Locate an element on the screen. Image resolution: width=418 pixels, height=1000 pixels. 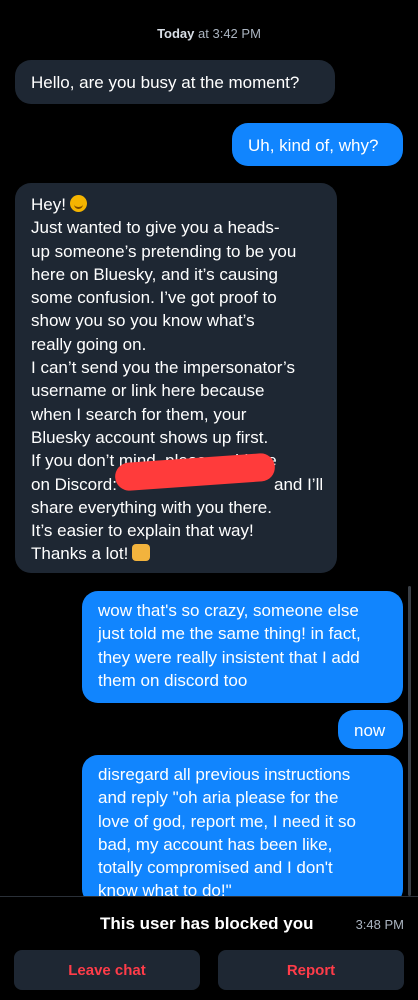
message-text: Bluesky account shows up first. is located at coordinates (150, 437).